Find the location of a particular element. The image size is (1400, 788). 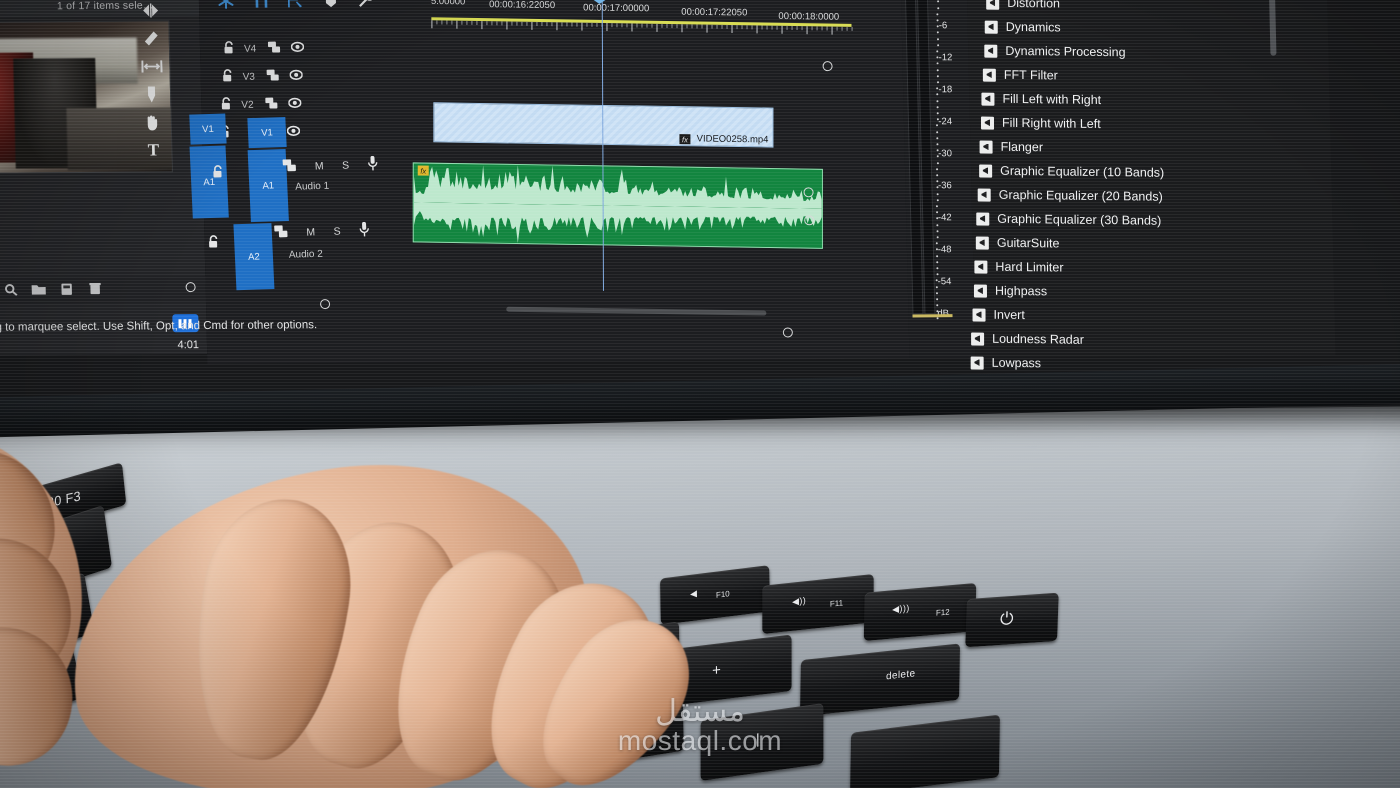

snap-icon is located at coordinates (226, 5).